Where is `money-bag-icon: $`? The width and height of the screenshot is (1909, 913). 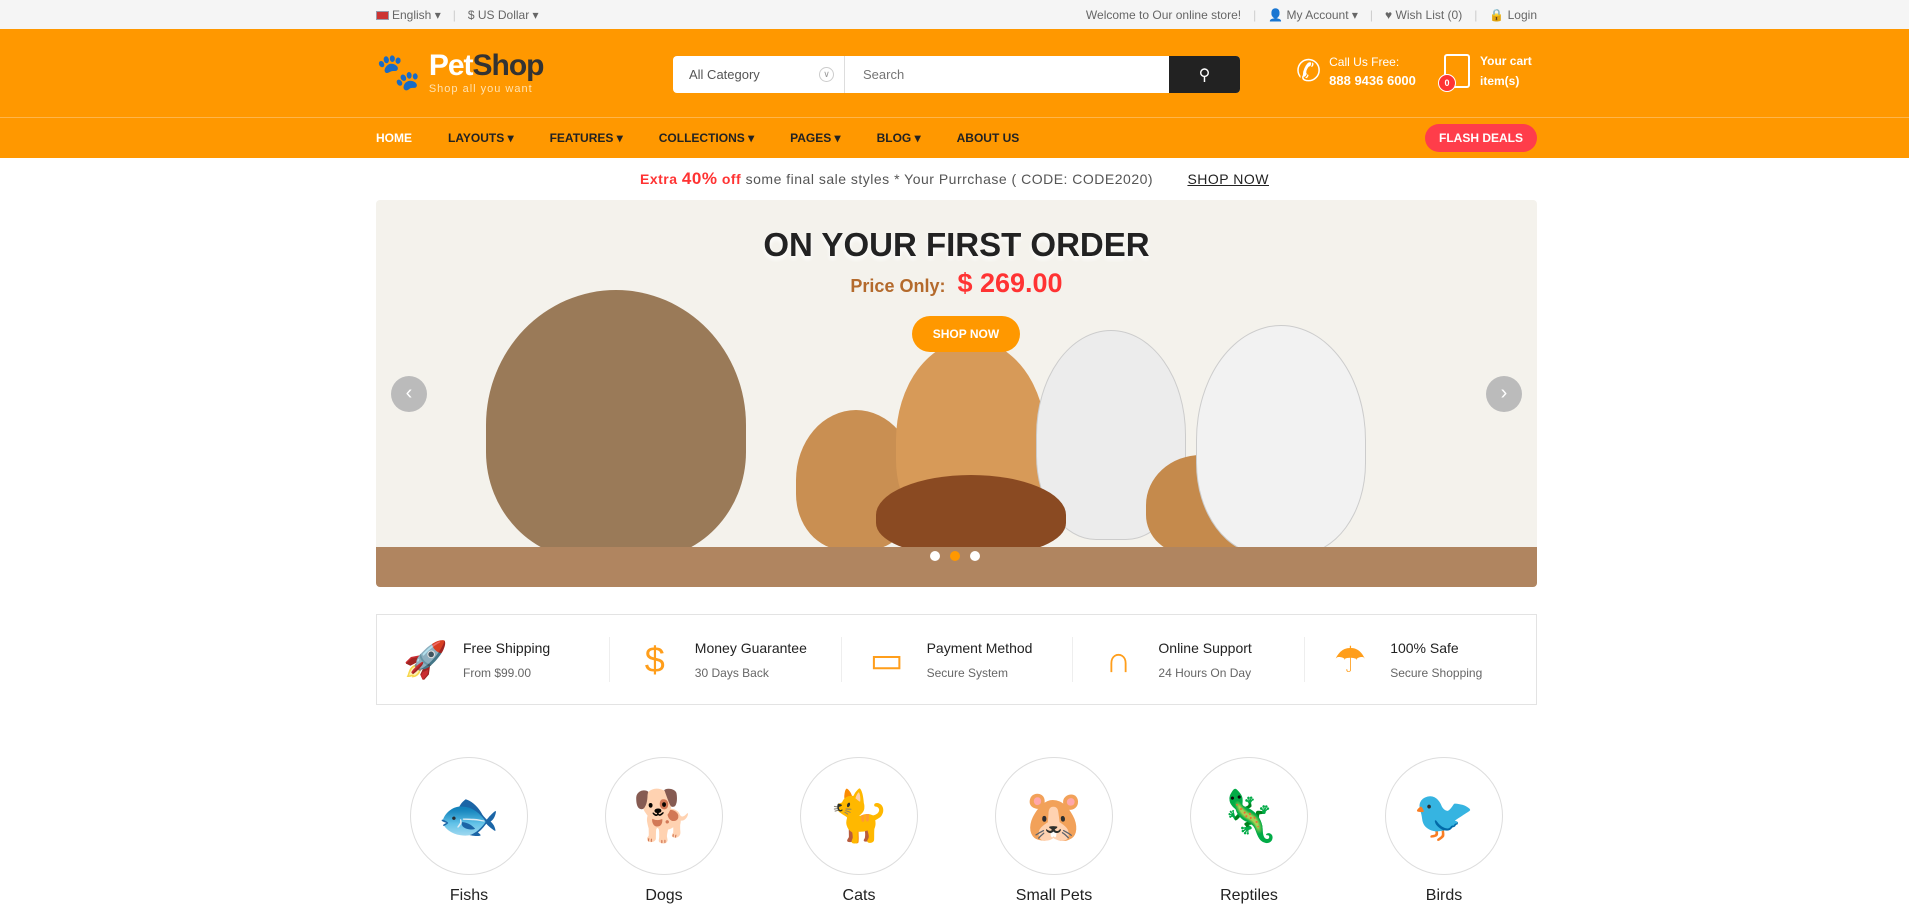
money-bag-icon: $ is located at coordinates (654, 659).